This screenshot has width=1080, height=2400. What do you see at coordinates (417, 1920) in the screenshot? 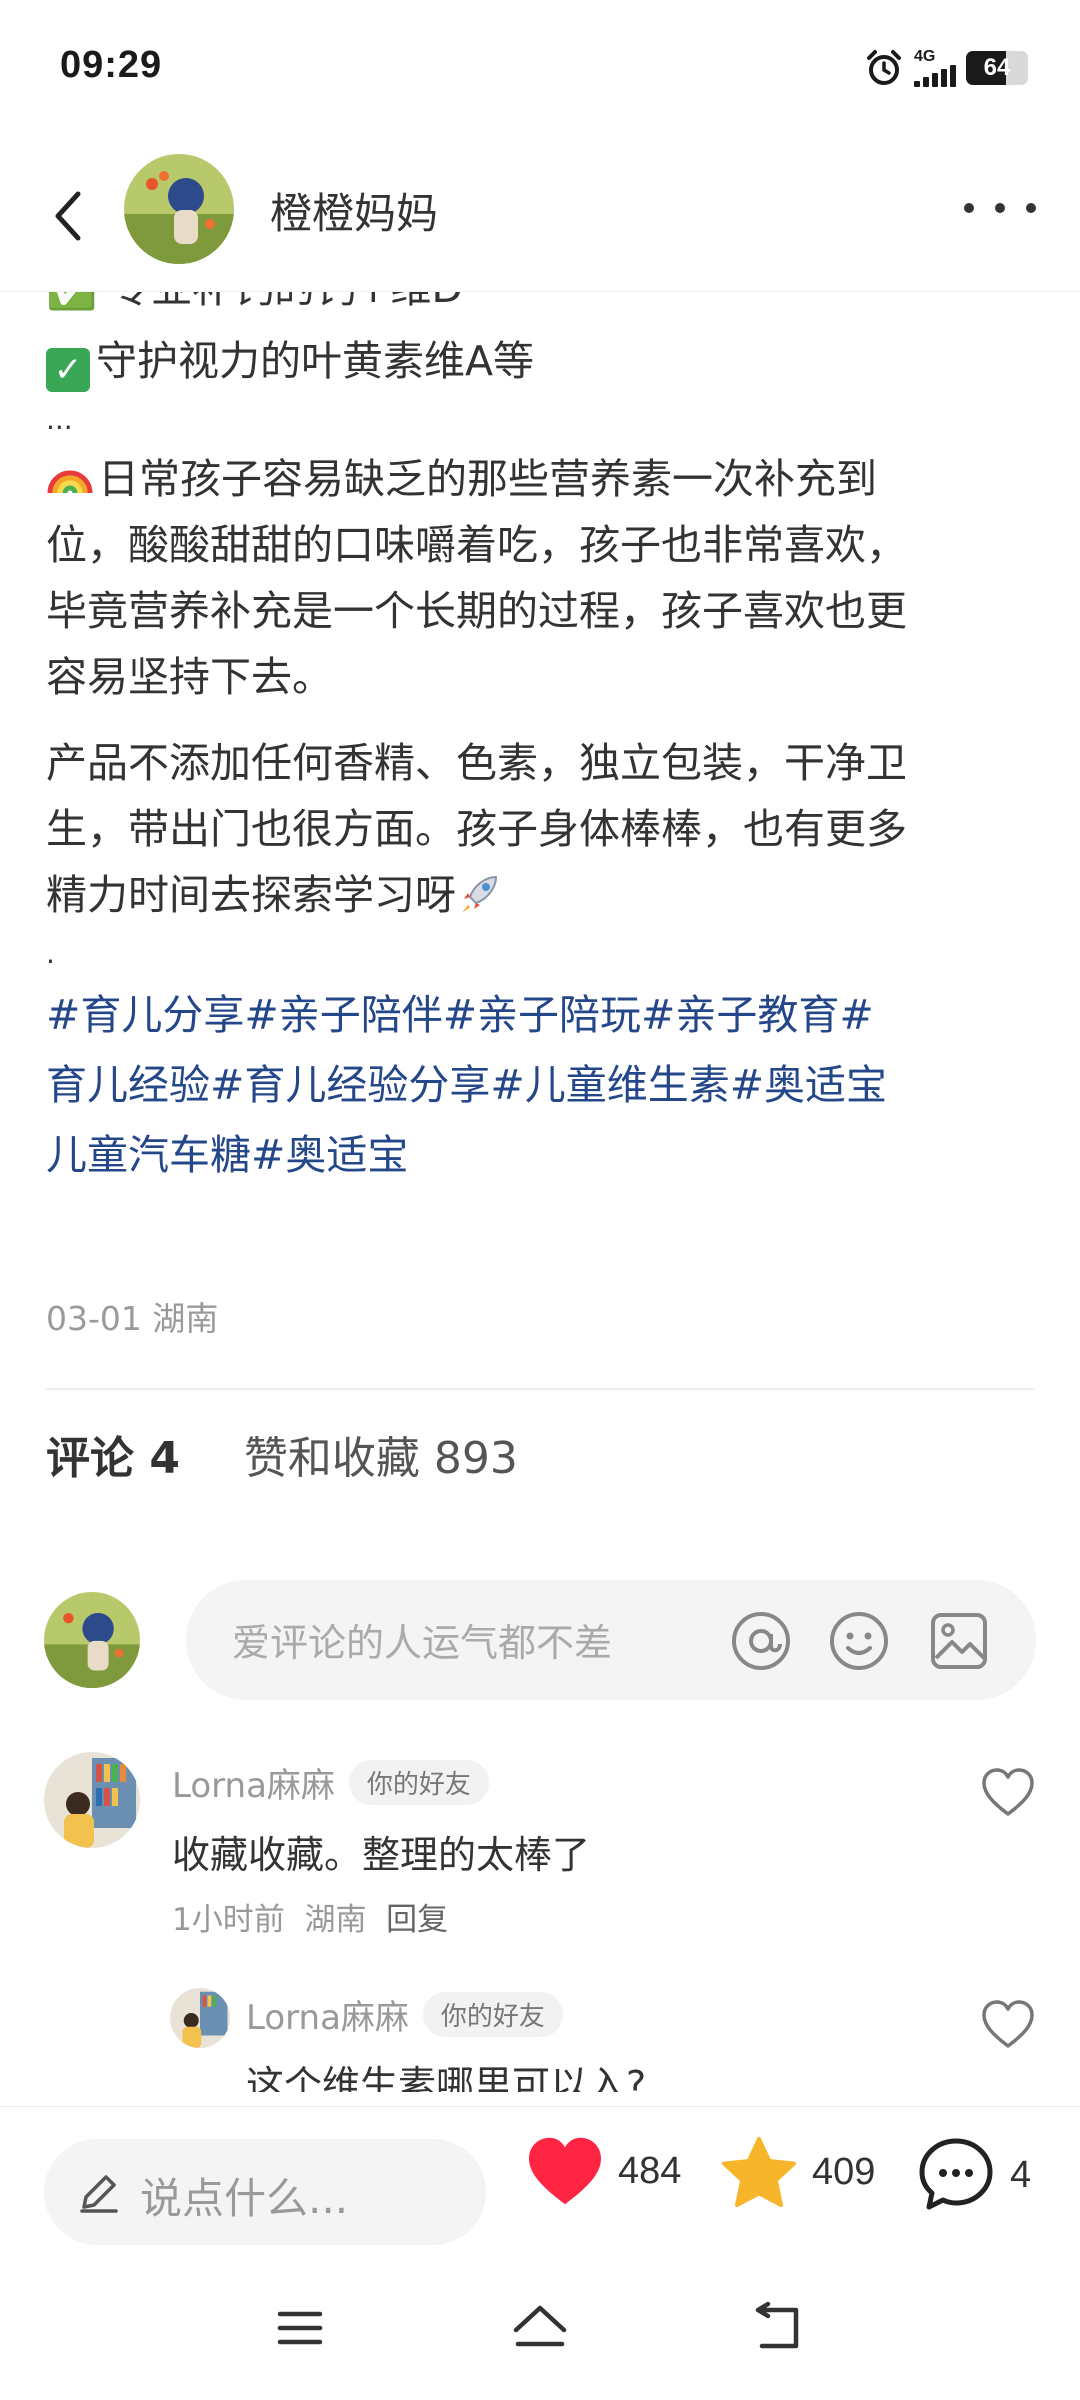
I see `reply-button: 回复` at bounding box center [417, 1920].